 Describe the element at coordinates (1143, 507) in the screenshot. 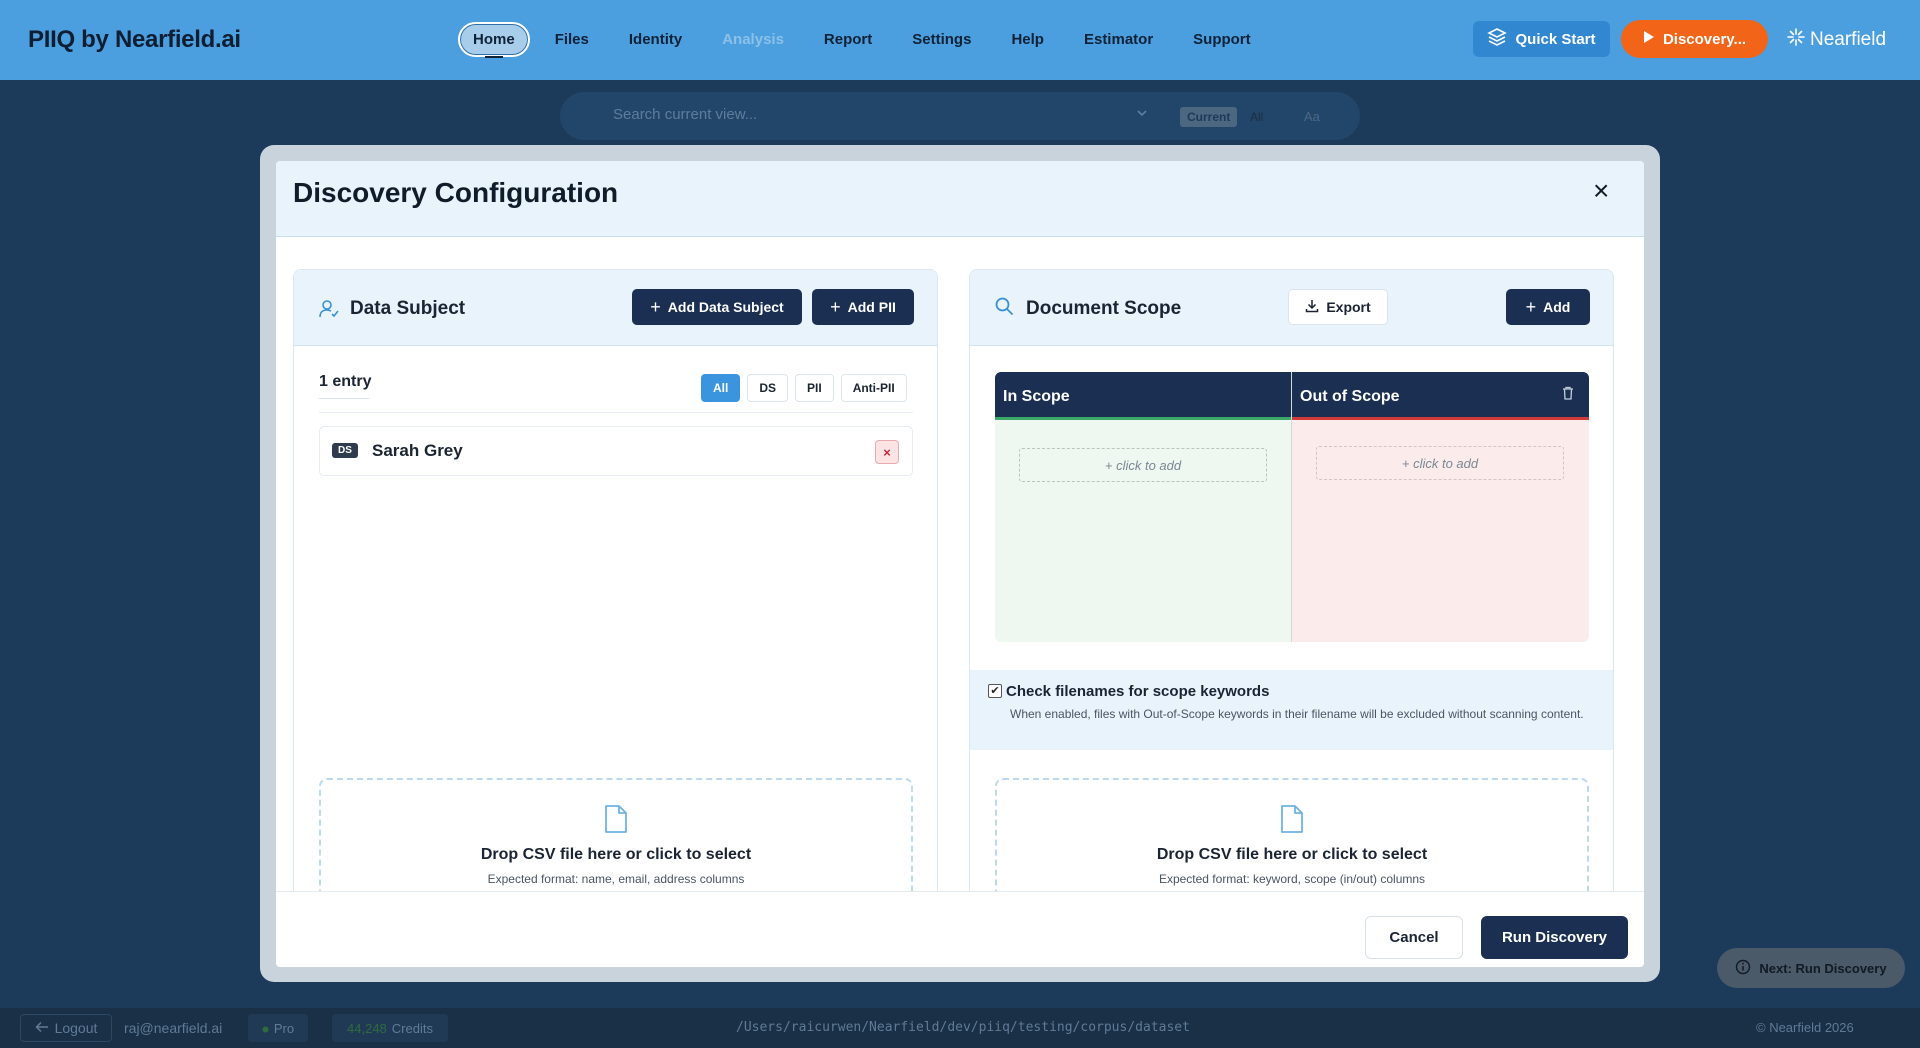

I see `in-scope-column: In Scope + click to add` at that location.